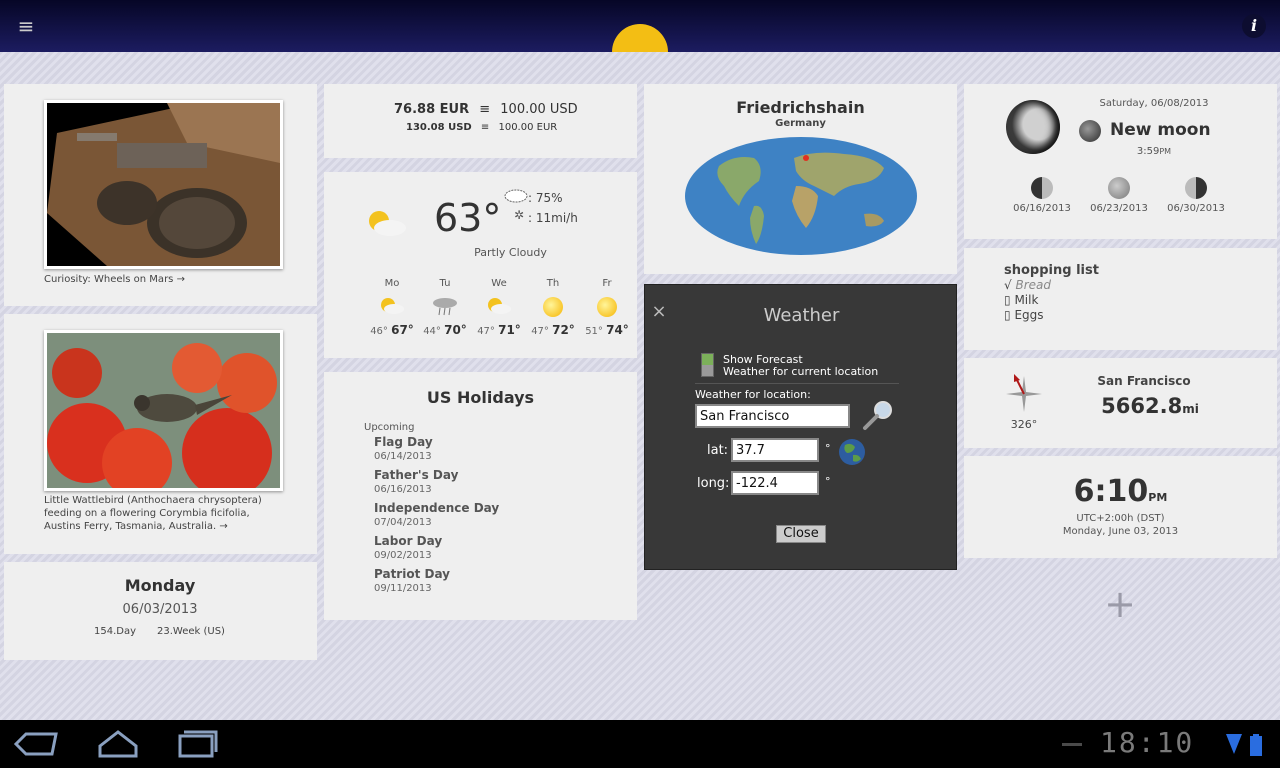 This screenshot has width=1280, height=768. I want to click on forecast-day-label: Fr, so click(607, 283).